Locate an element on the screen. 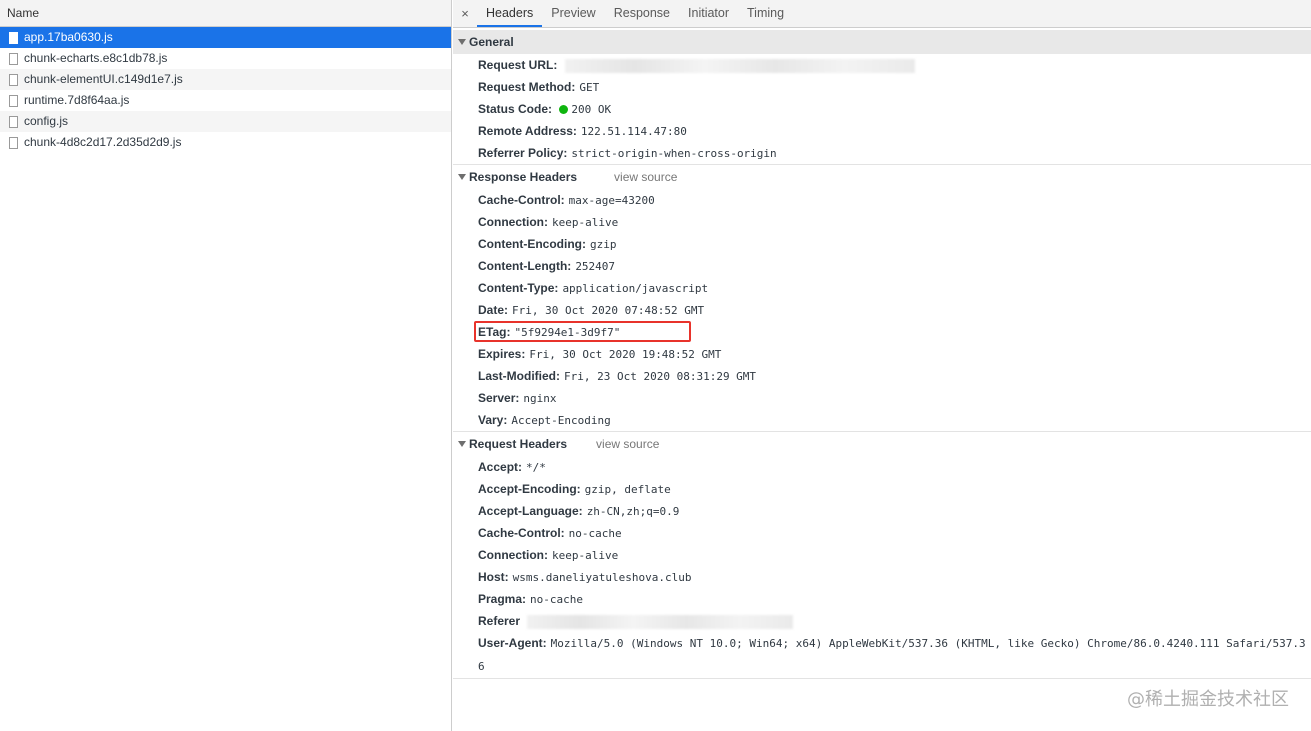 This screenshot has height=731, width=1311. header-row: Cache-Control: max-age=43200 is located at coordinates (882, 200).